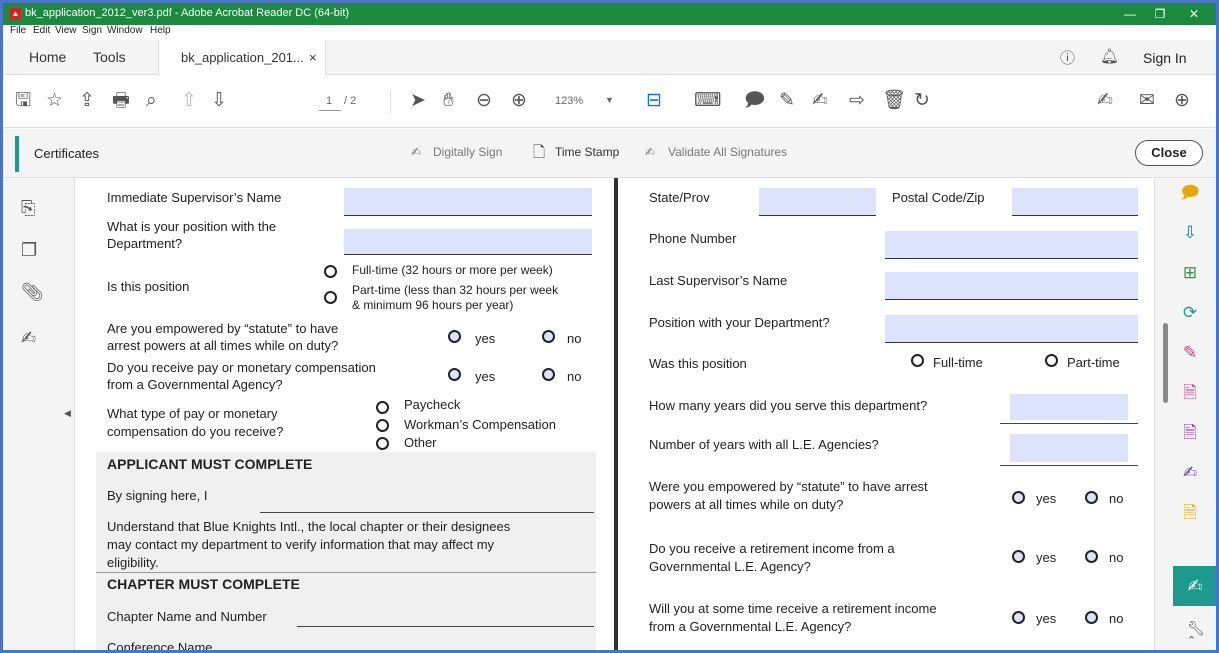 This screenshot has height=653, width=1219. Describe the element at coordinates (28, 208) in the screenshot. I see `certificate-panel-icon: ⎘` at that location.